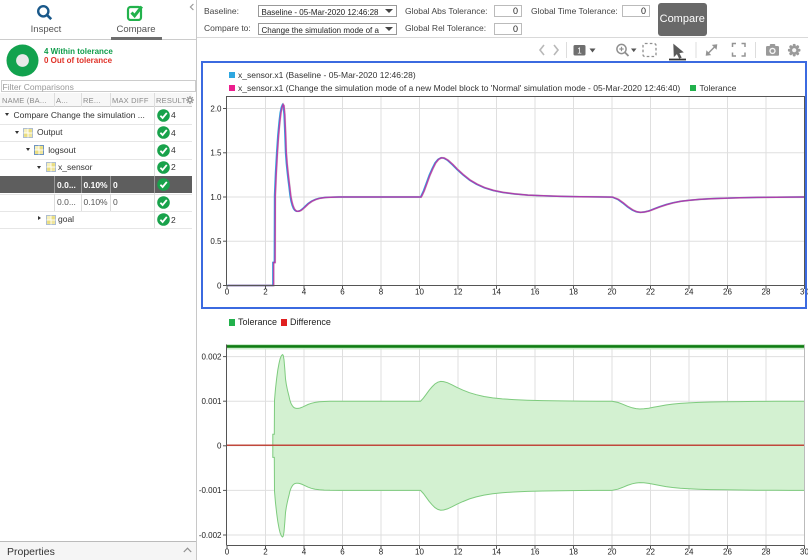 The height and width of the screenshot is (560, 808). I want to click on svg-text: 1.5, so click(216, 153).